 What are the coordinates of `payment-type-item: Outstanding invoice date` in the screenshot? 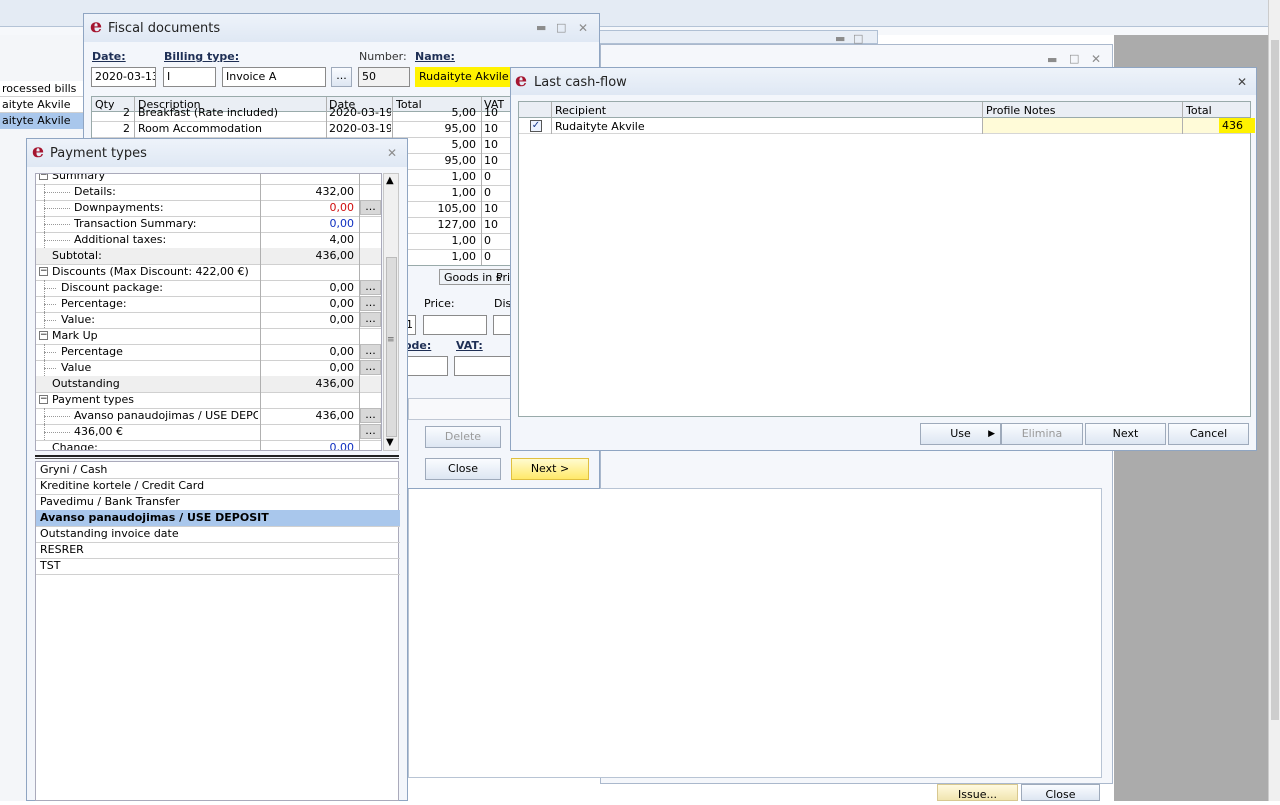 It's located at (218, 534).